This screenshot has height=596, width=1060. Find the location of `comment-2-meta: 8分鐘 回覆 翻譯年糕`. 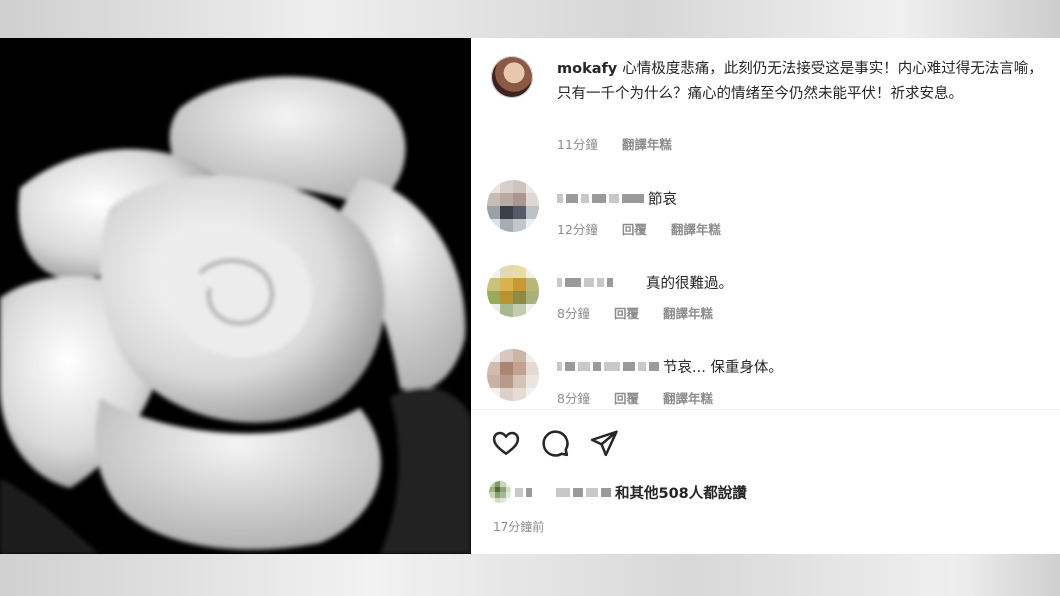

comment-2-meta: 8分鐘 回覆 翻譯年糕 is located at coordinates (635, 312).